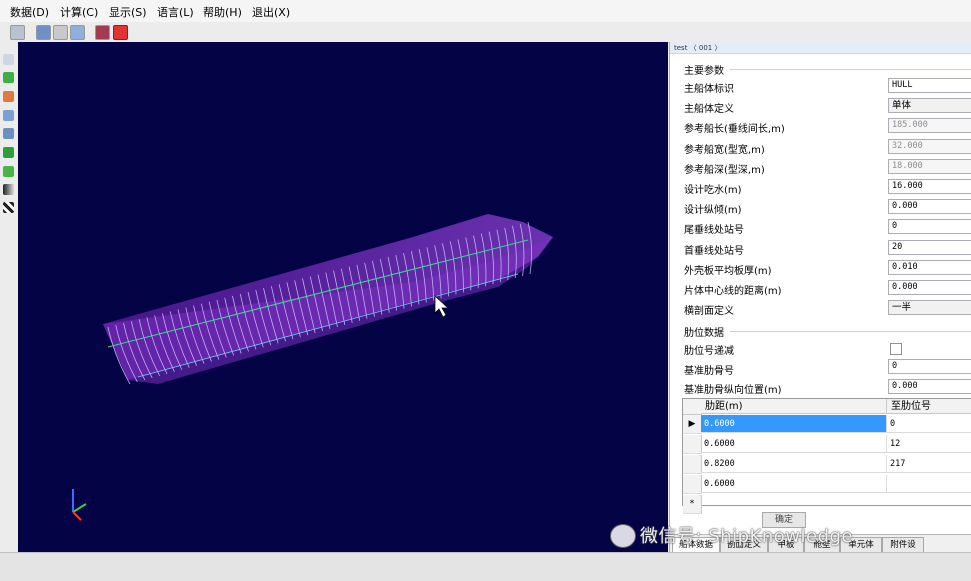 Image resolution: width=971 pixels, height=581 pixels. What do you see at coordinates (8, 189) in the screenshot?
I see `shade-icon` at bounding box center [8, 189].